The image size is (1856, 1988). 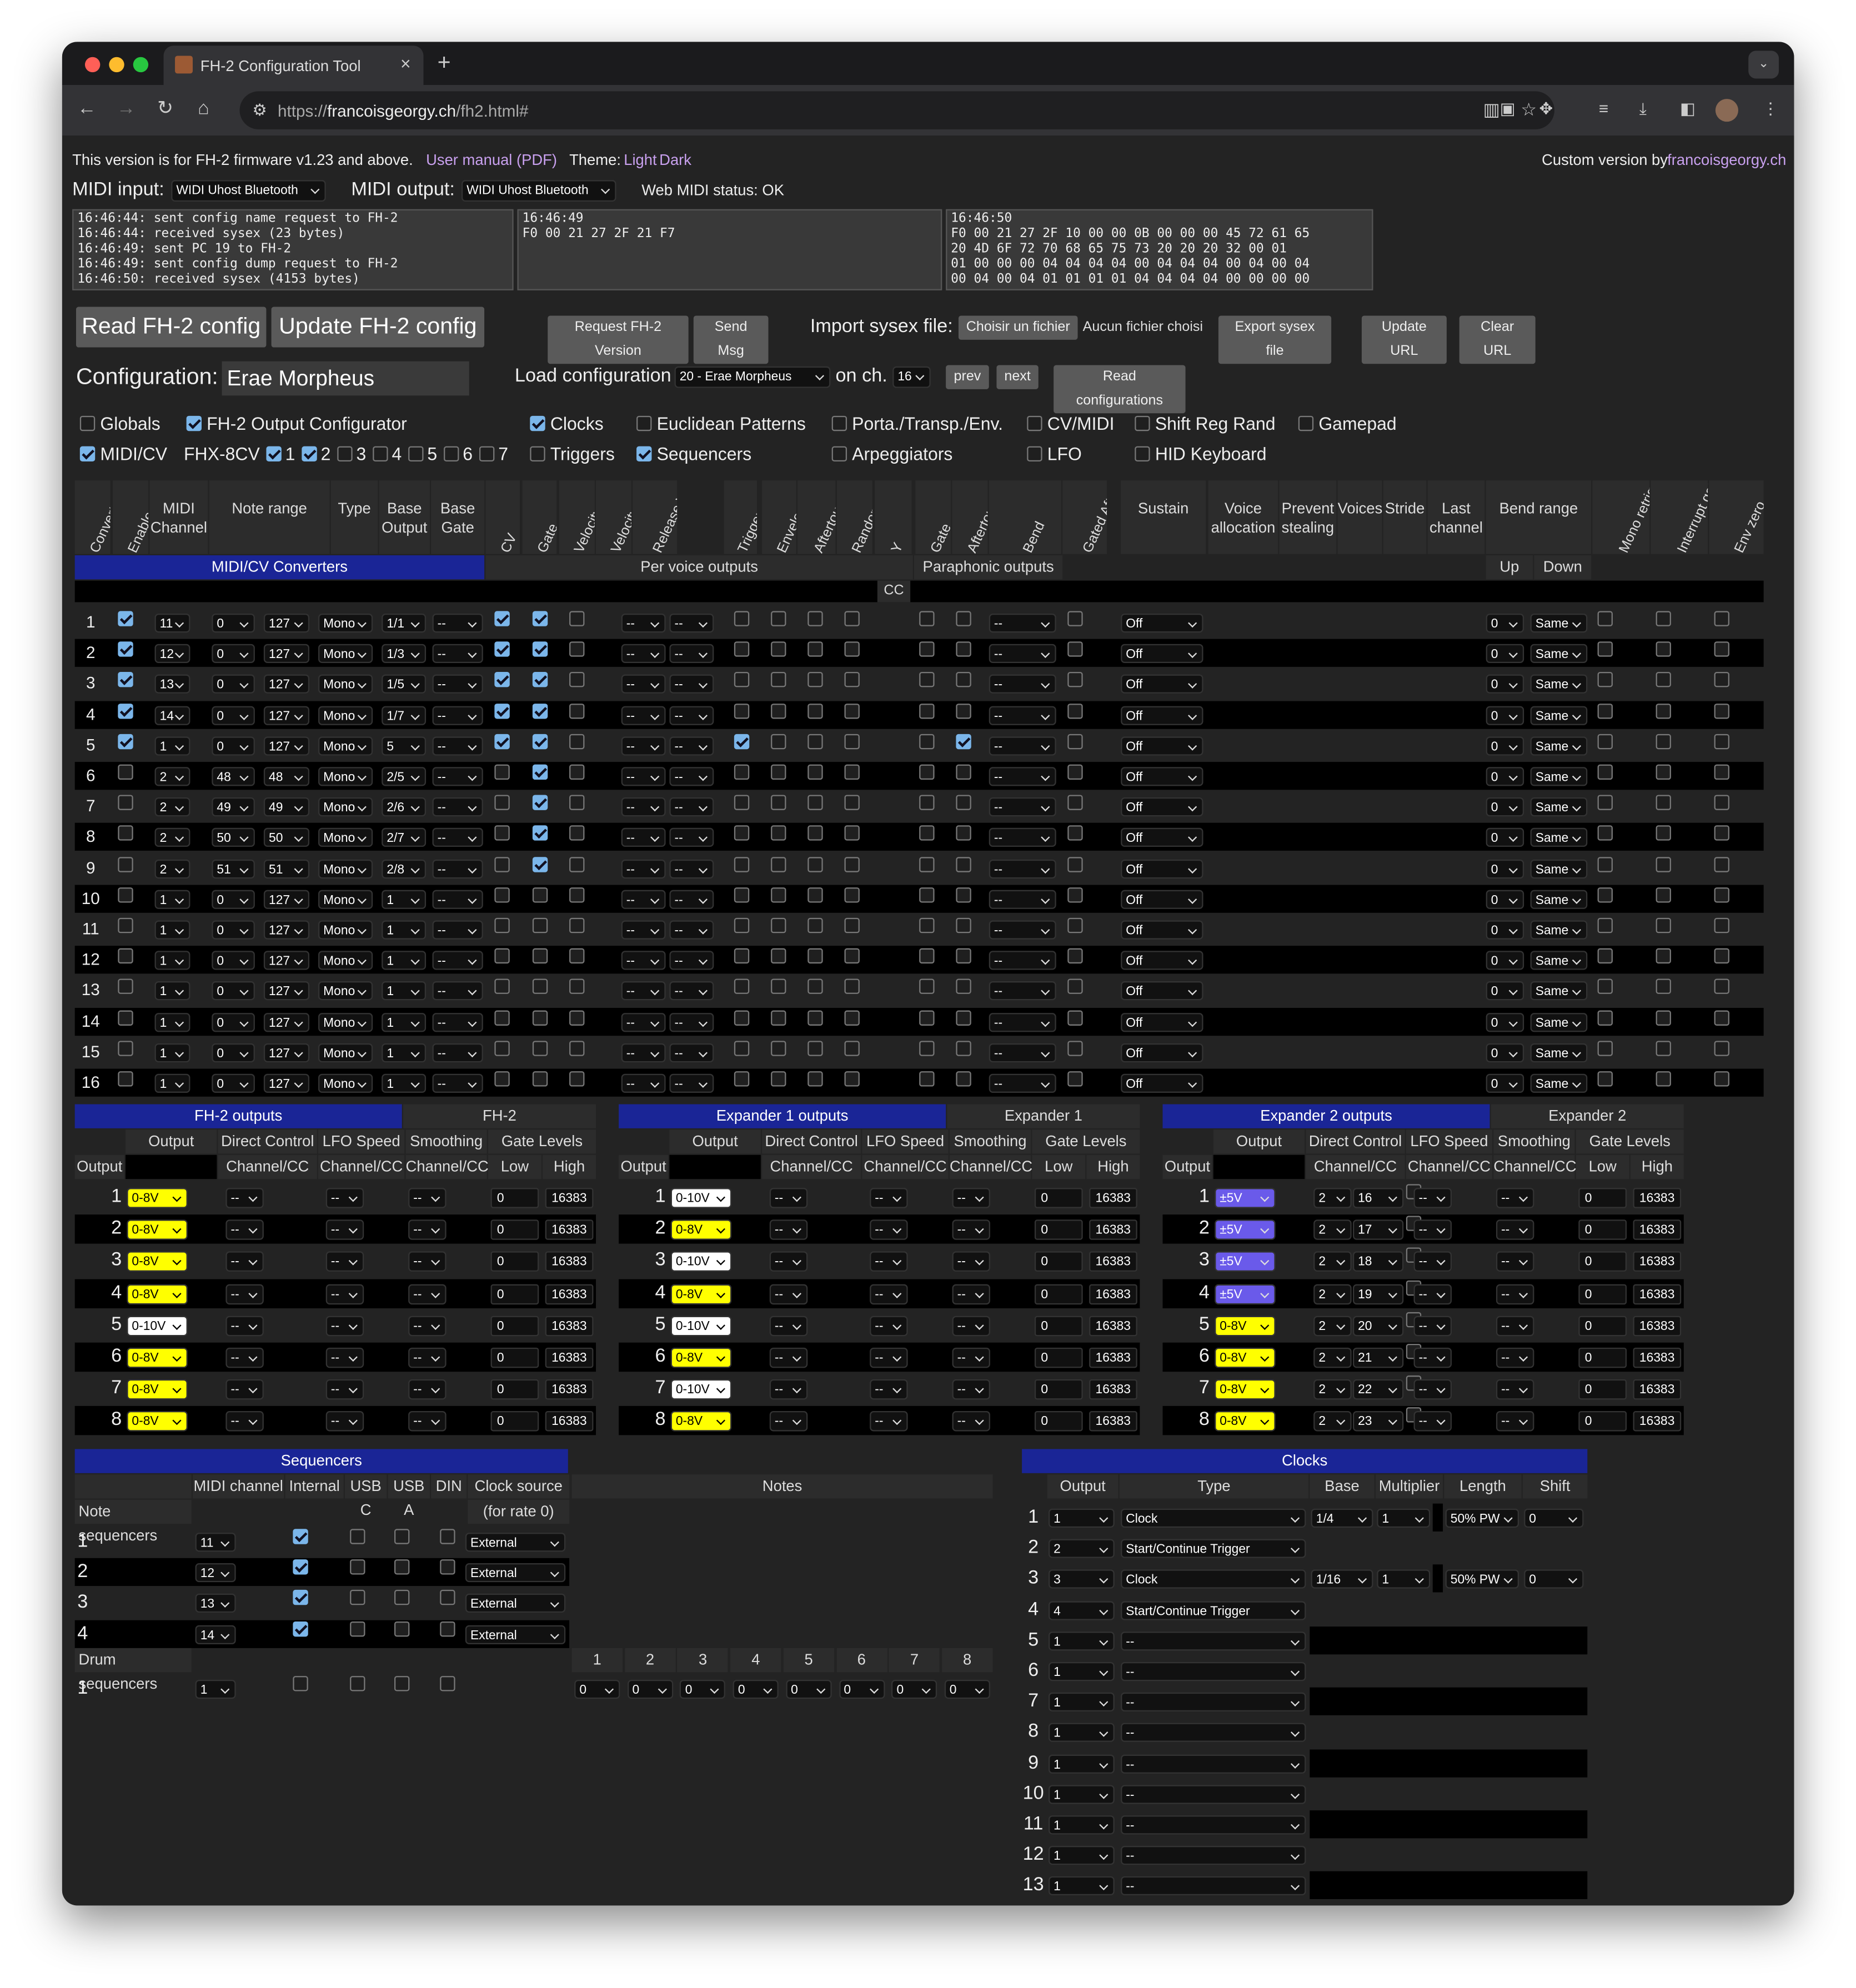 I want to click on gate-checkbox, so click(x=540, y=1048).